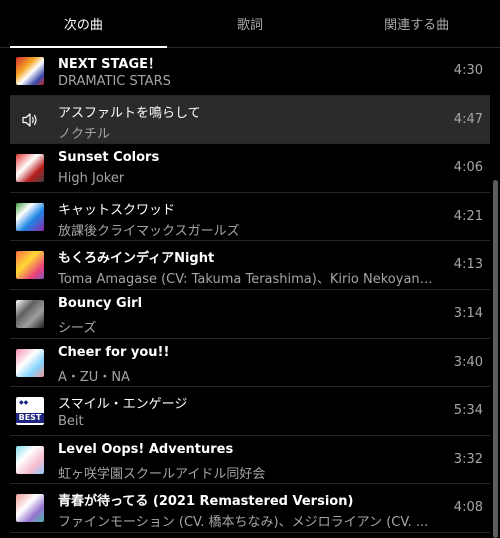 This screenshot has height=538, width=500. I want to click on scrollbar, so click(495, 359).